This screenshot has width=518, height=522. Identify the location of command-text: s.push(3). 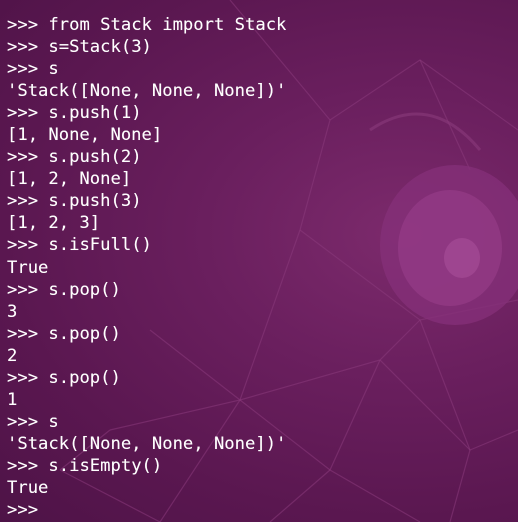
(95, 201).